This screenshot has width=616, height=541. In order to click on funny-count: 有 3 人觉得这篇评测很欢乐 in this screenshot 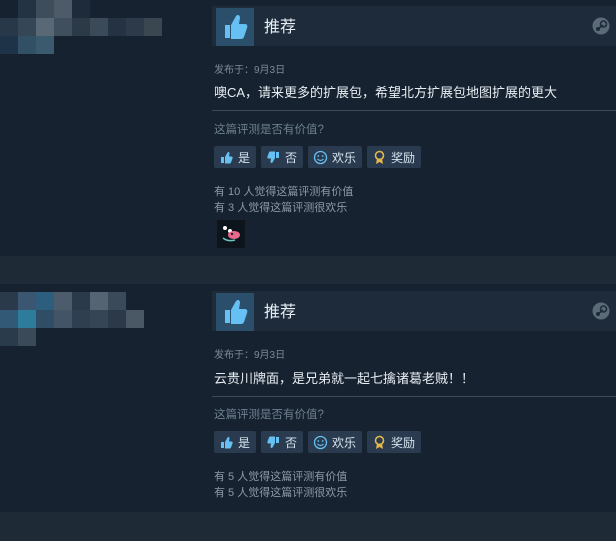, I will do `click(281, 208)`.